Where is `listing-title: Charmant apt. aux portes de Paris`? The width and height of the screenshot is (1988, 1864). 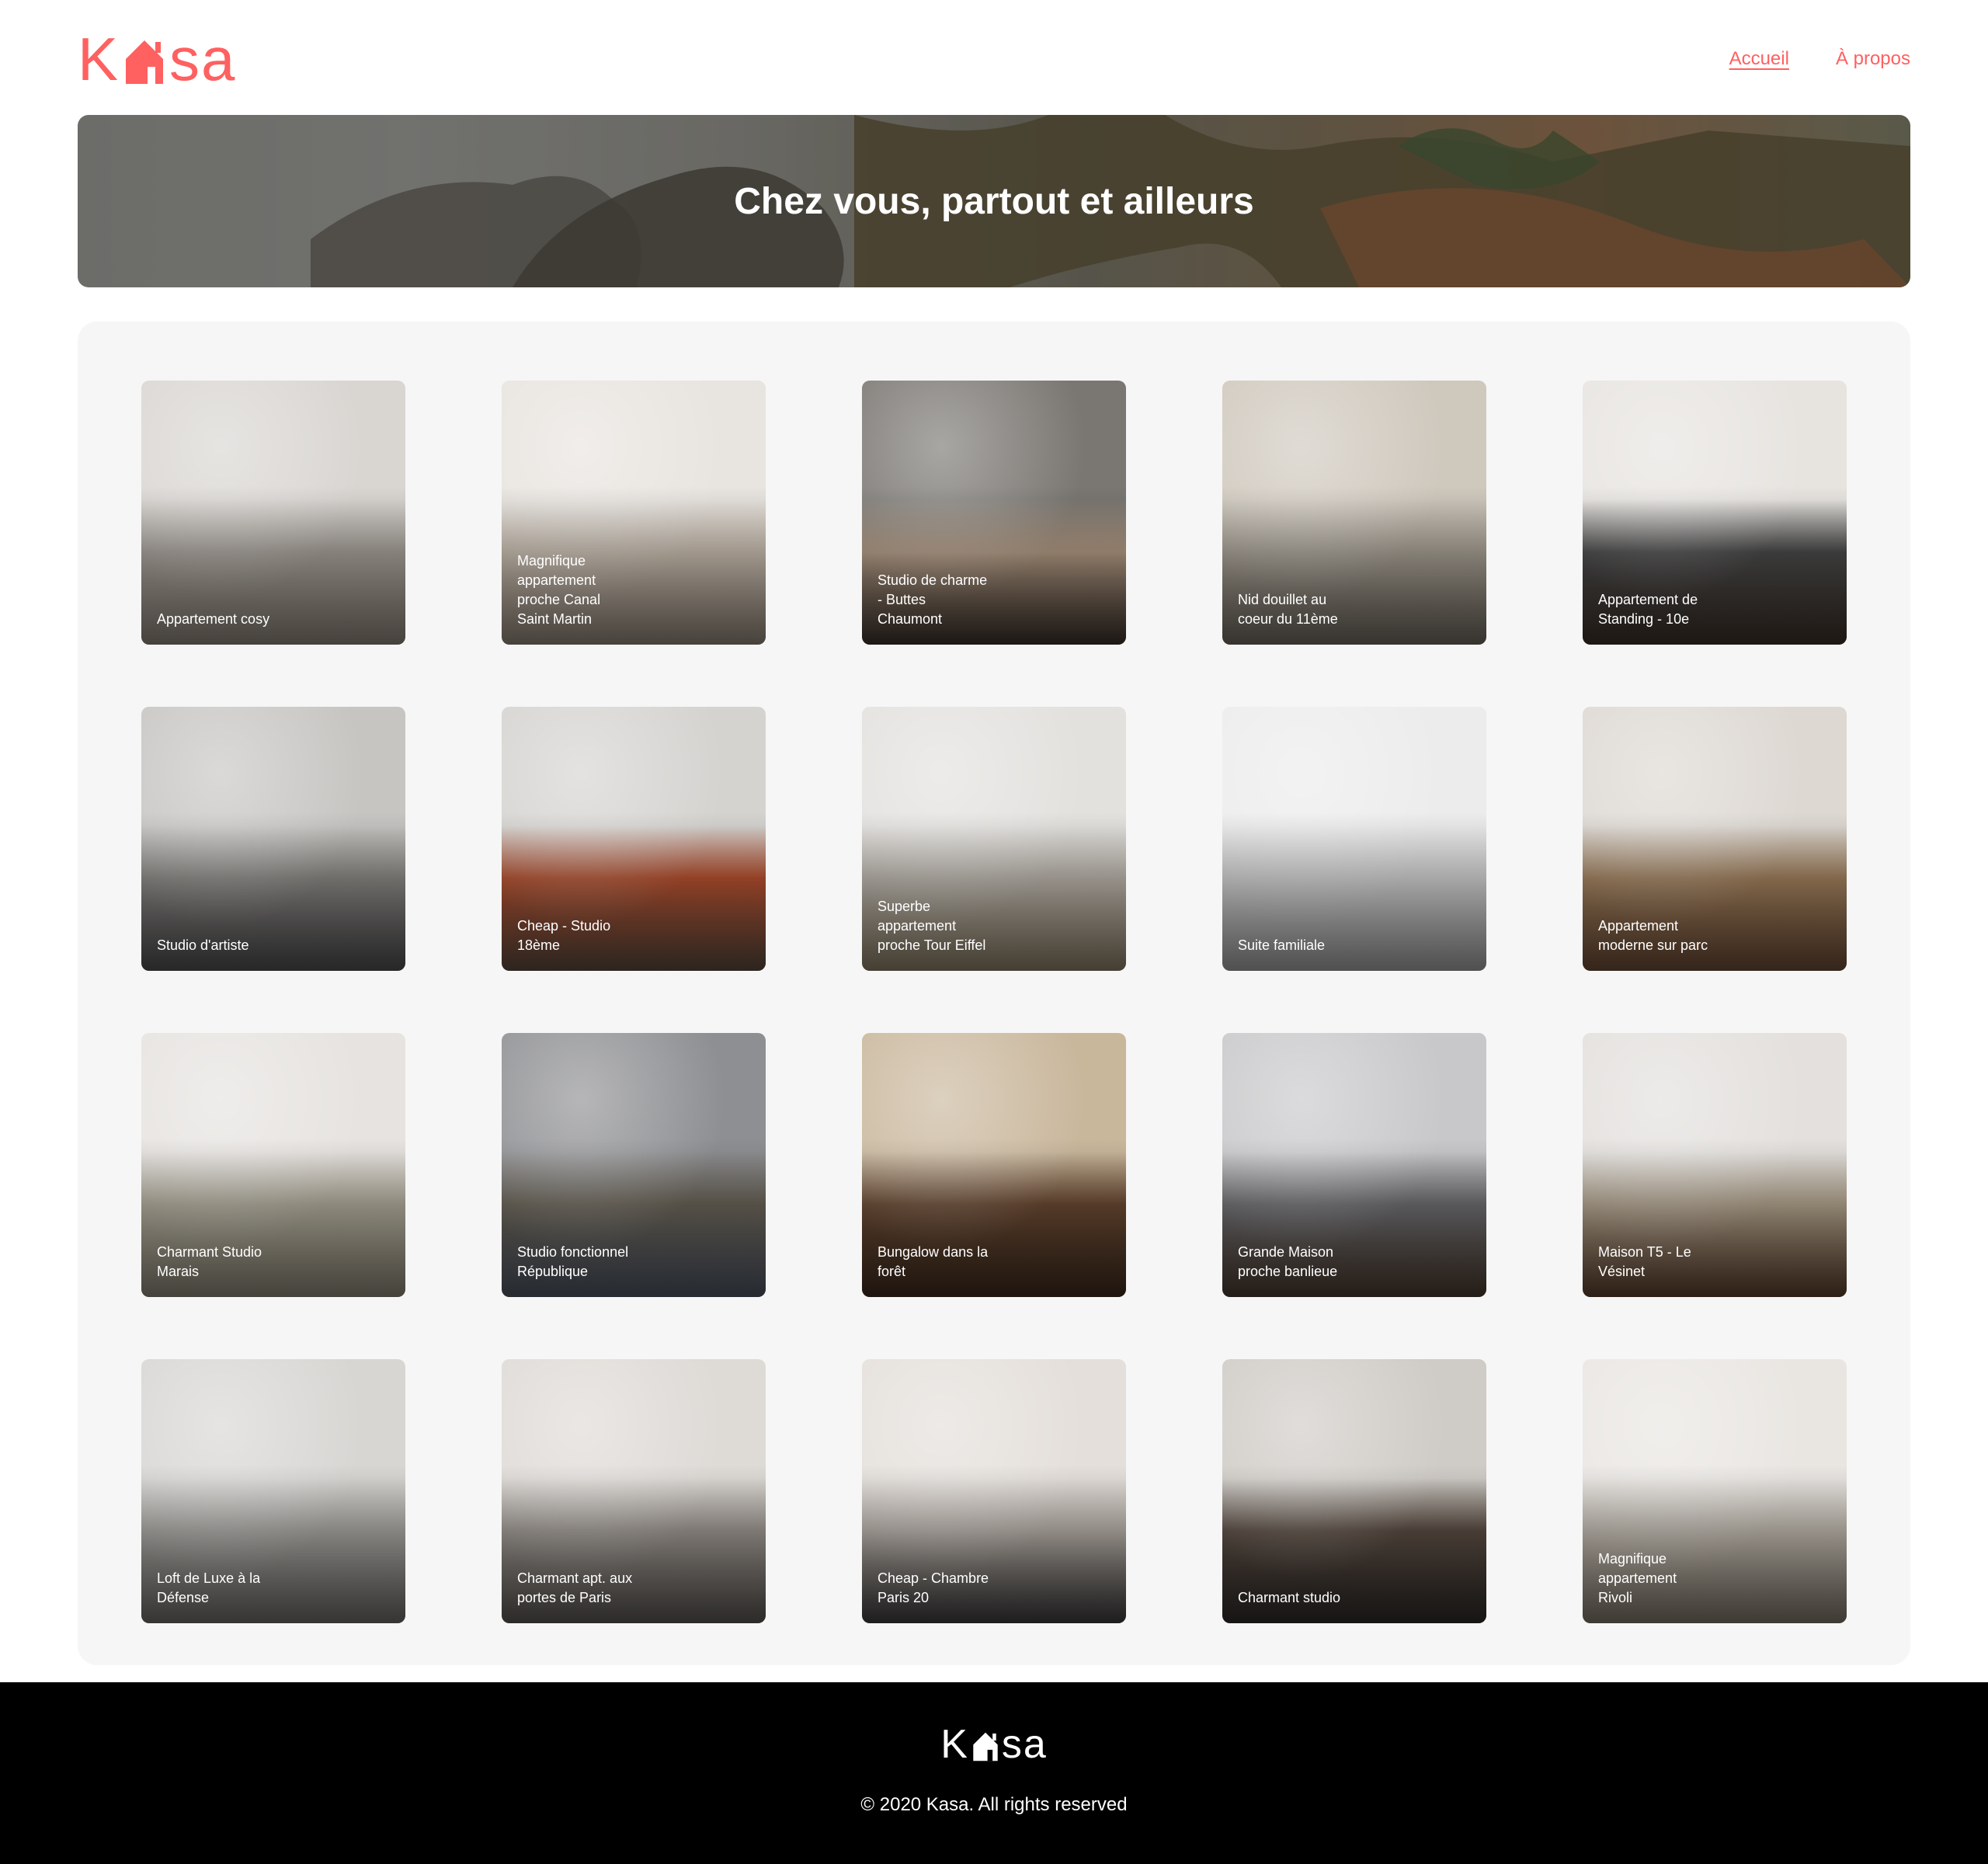
listing-title: Charmant apt. aux portes de Paris is located at coordinates (575, 1587).